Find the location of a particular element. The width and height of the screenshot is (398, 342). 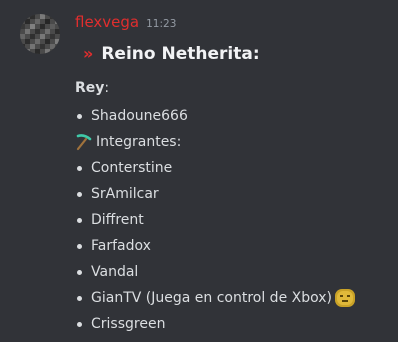

list-item-text: Shadoune666 is located at coordinates (139, 116).